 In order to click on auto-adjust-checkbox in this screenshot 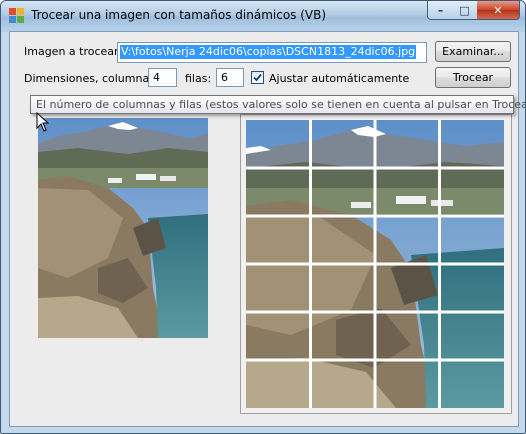, I will do `click(257, 77)`.